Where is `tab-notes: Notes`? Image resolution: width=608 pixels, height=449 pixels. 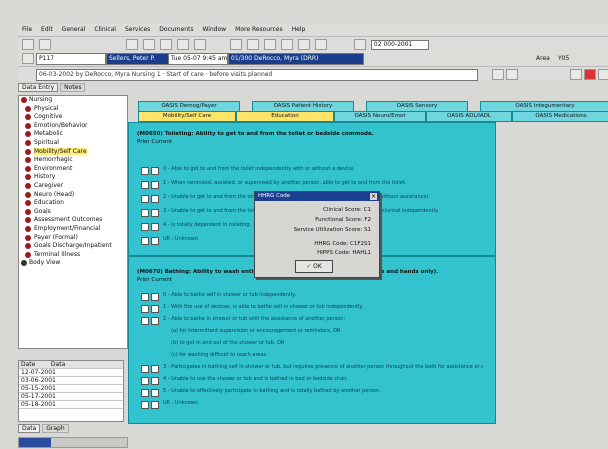
tab-notes: Notes is located at coordinates (73, 87).